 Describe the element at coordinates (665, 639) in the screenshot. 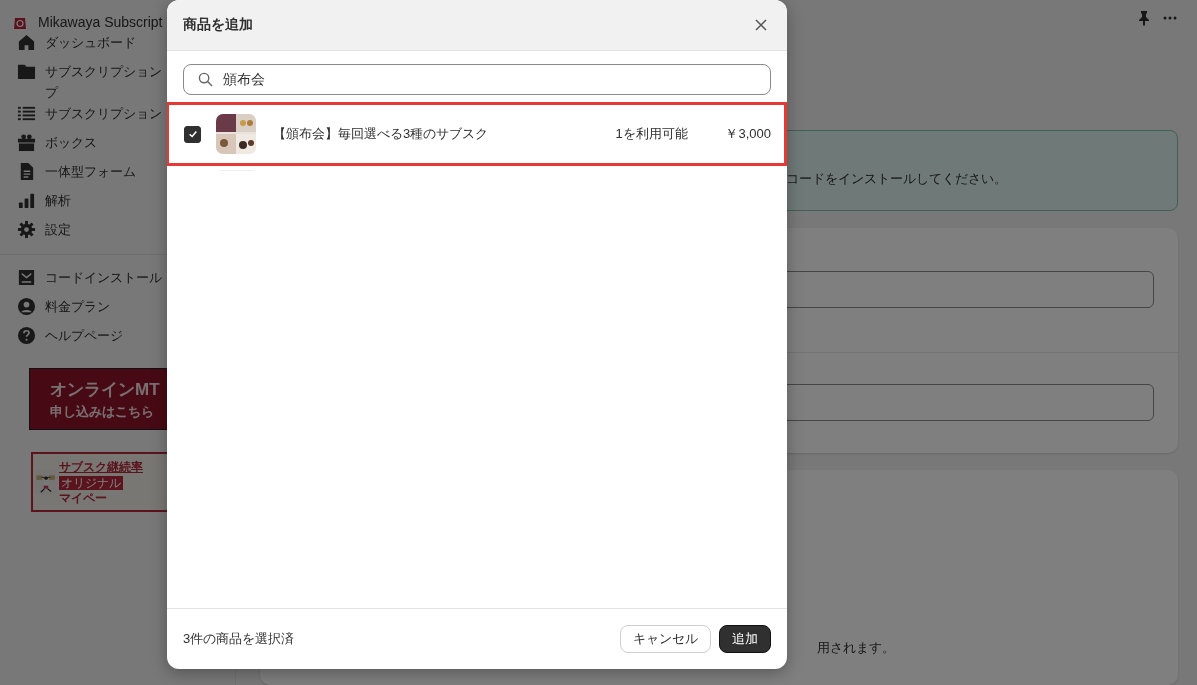

I see `cancel-button: キャンセル` at that location.